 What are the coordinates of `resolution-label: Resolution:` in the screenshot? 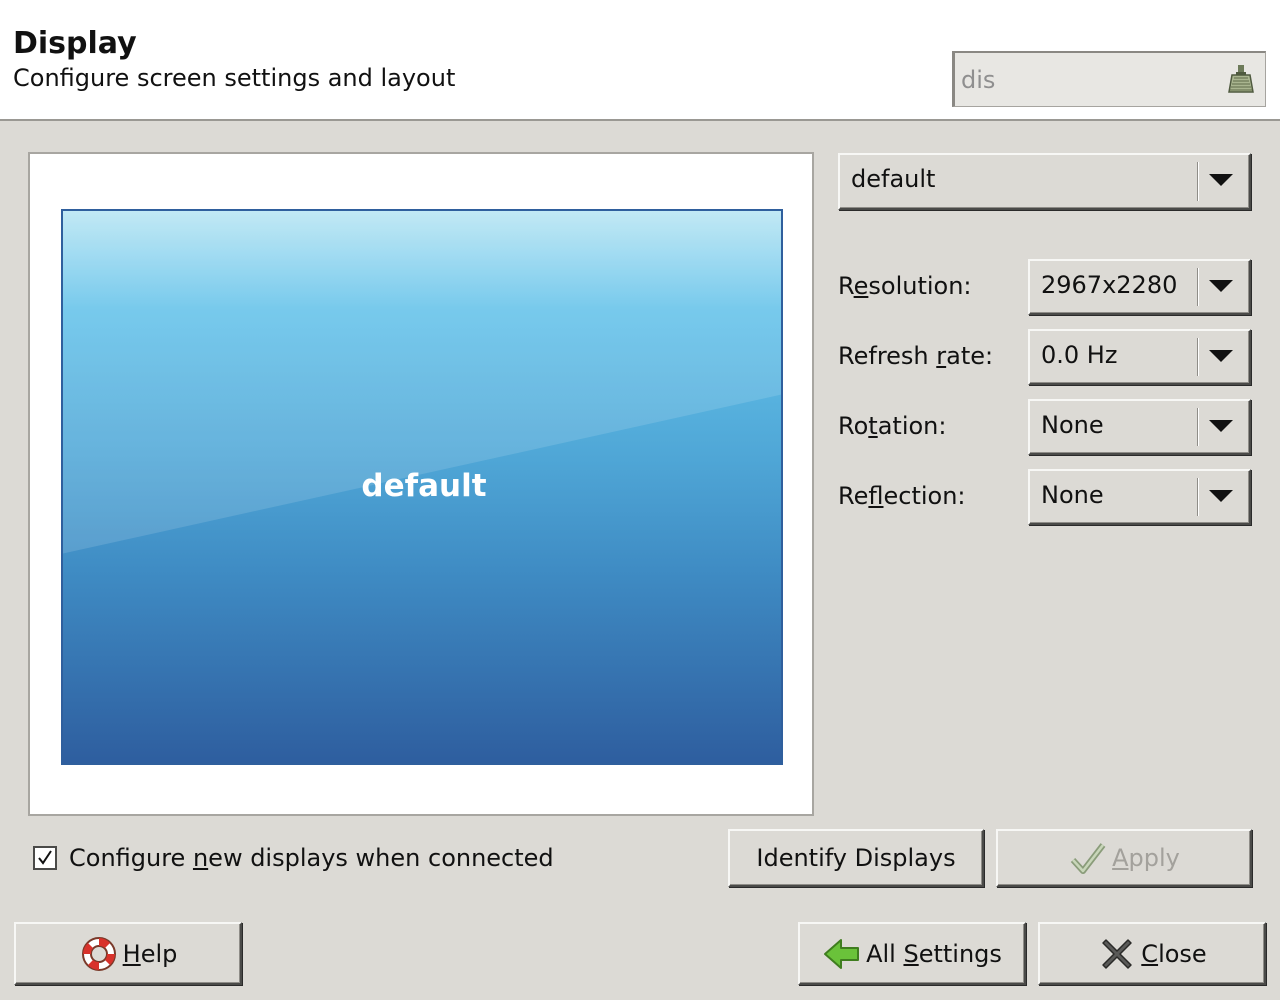 It's located at (905, 286).